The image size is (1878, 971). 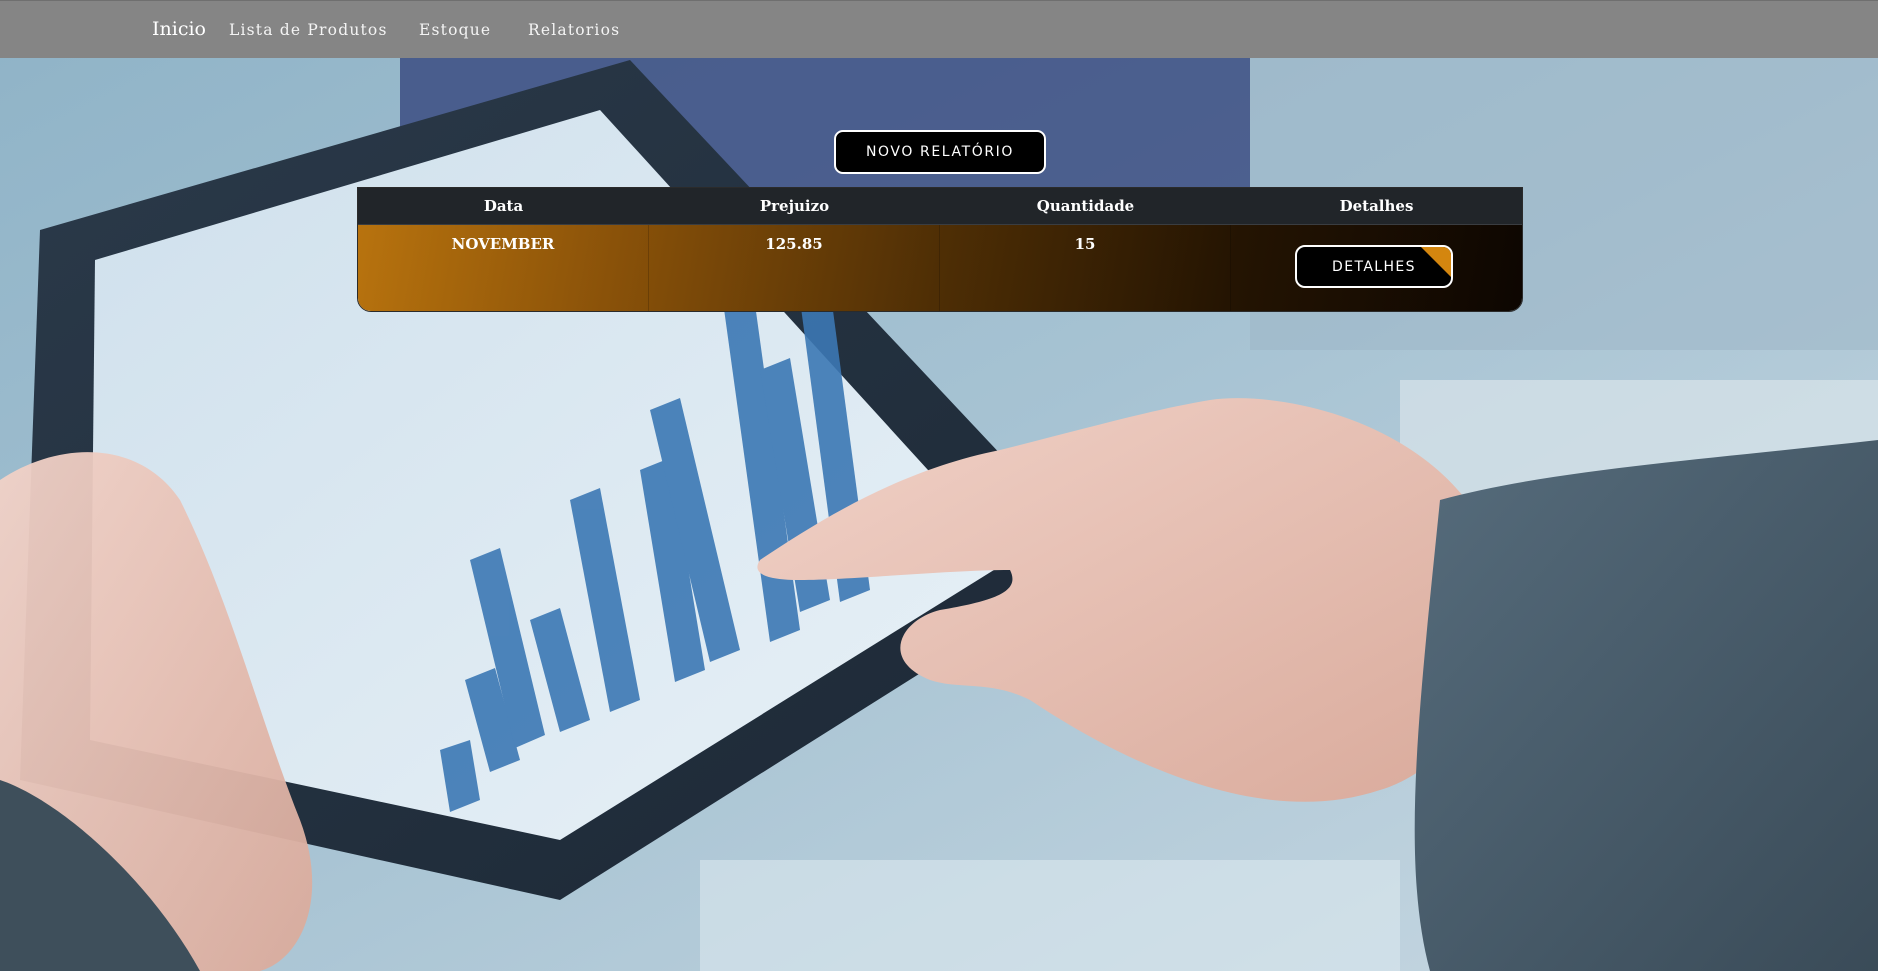 I want to click on cell-details: DETALHES, so click(x=1376, y=268).